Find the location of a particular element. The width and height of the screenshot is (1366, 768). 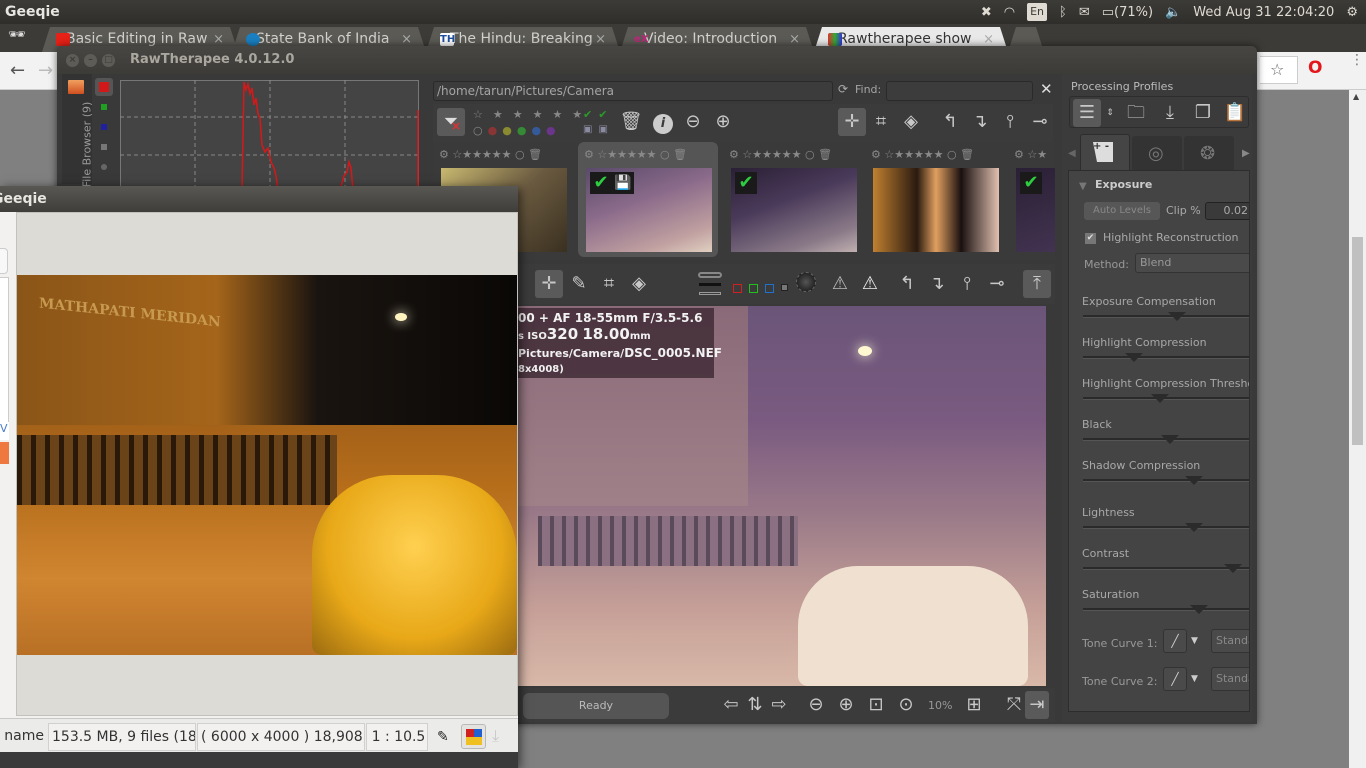

window-maximize-button: □ is located at coordinates (108, 60).